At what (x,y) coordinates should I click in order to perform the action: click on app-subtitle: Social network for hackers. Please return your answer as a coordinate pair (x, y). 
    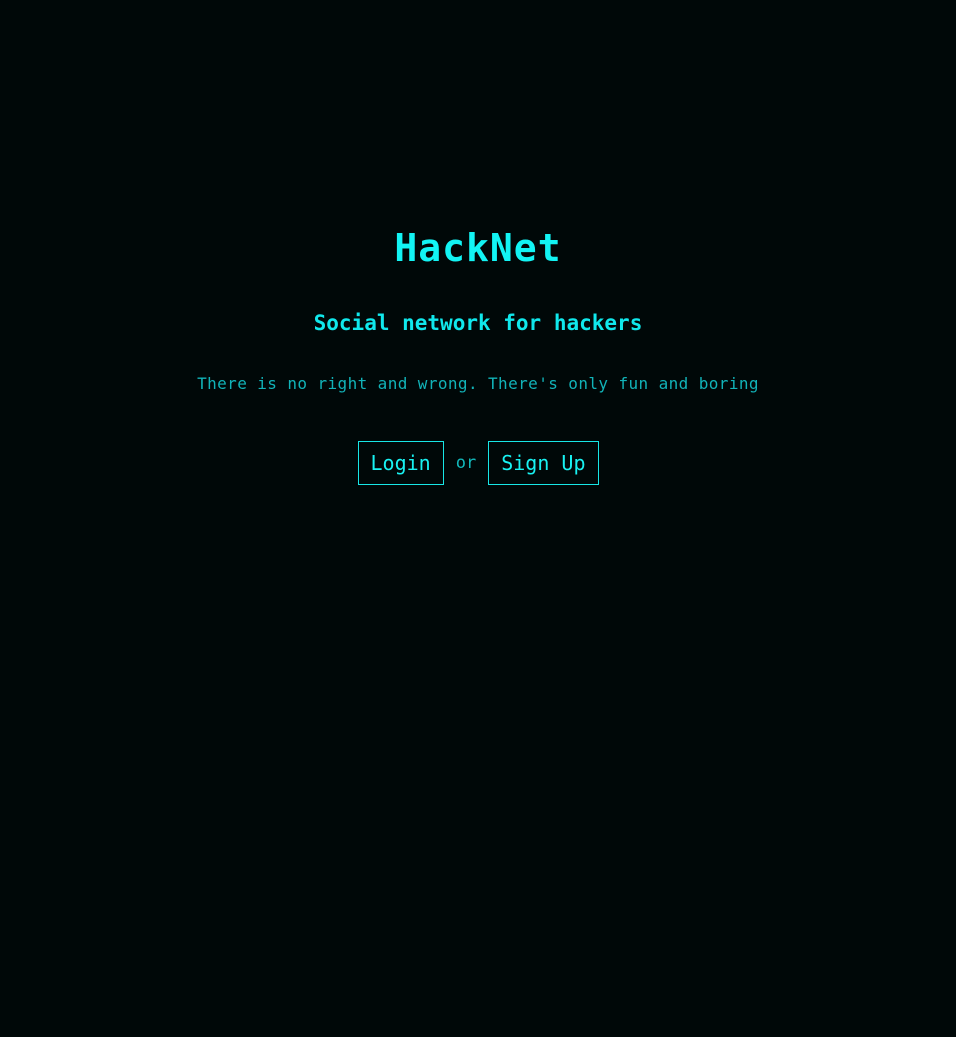
    Looking at the image, I should click on (478, 323).